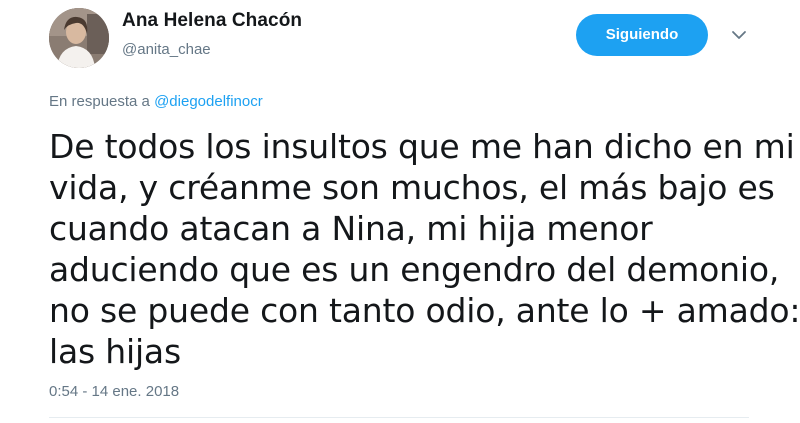 The width and height of the screenshot is (800, 423). What do you see at coordinates (114, 391) in the screenshot?
I see `tweet-timestamp: 0:54 - 14 ene. 2018` at bounding box center [114, 391].